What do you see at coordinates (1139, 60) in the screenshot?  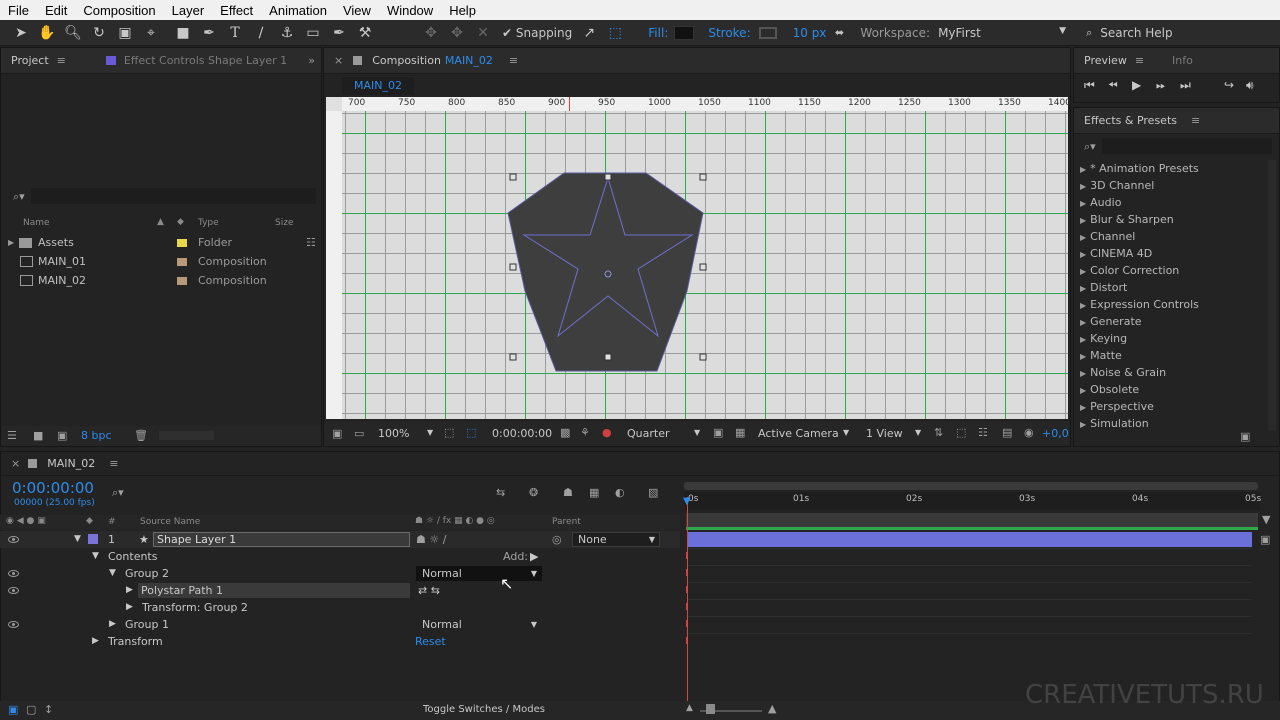 I see `panel-menu-icon: ≡` at bounding box center [1139, 60].